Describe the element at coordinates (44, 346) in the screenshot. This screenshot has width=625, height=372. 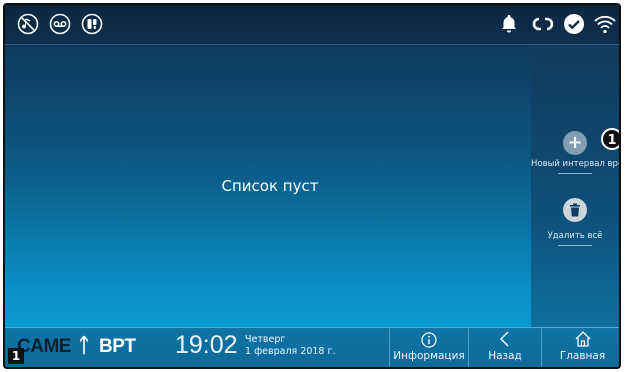
I see `brand-name: CAME` at that location.